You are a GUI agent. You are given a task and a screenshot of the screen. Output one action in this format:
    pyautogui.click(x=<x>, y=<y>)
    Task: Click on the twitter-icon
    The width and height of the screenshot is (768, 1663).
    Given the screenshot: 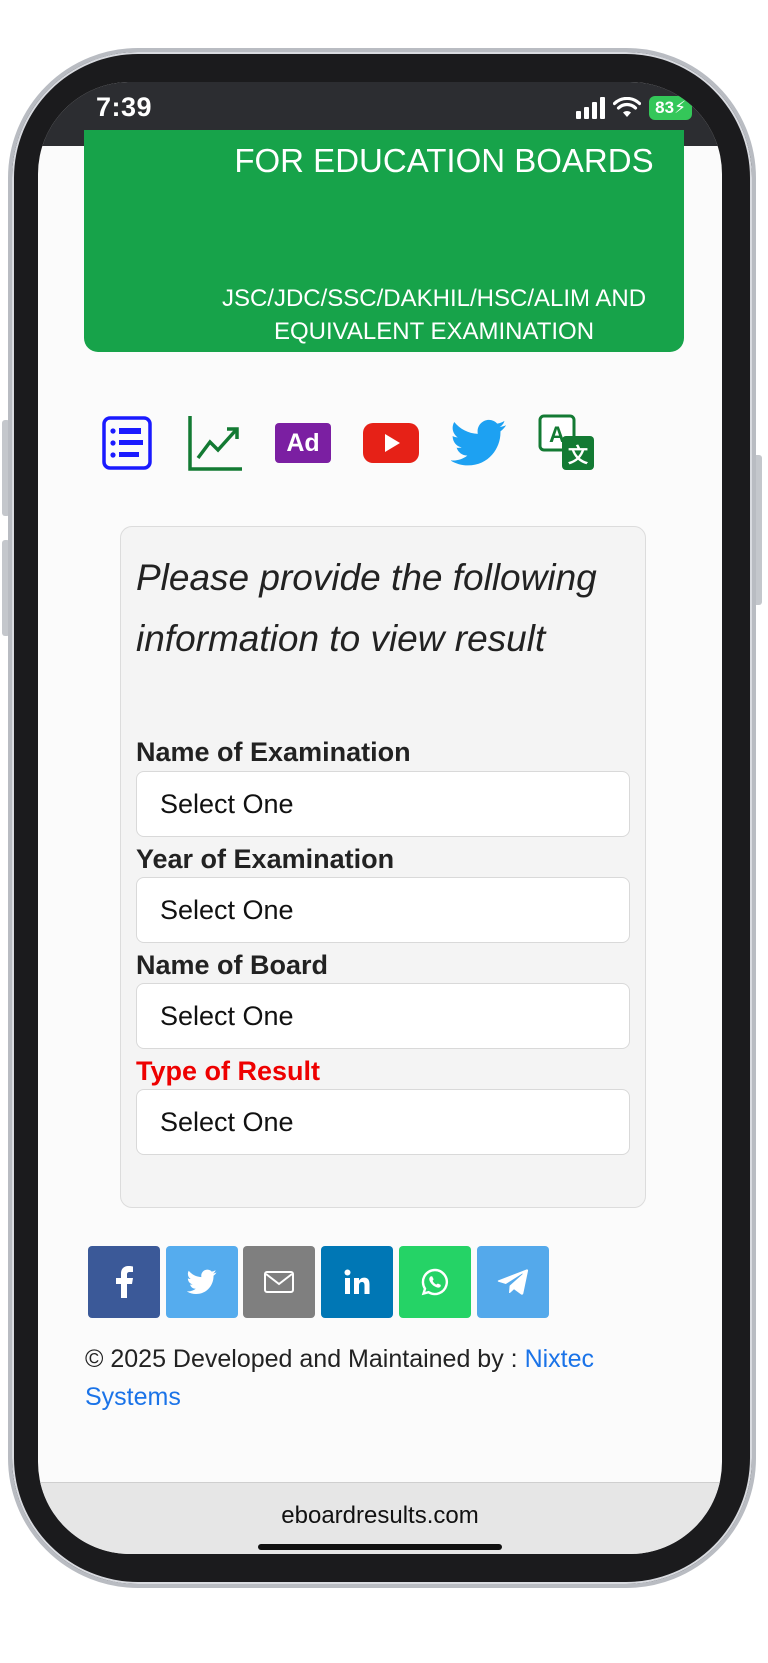 What is the action you would take?
    pyautogui.click(x=479, y=443)
    